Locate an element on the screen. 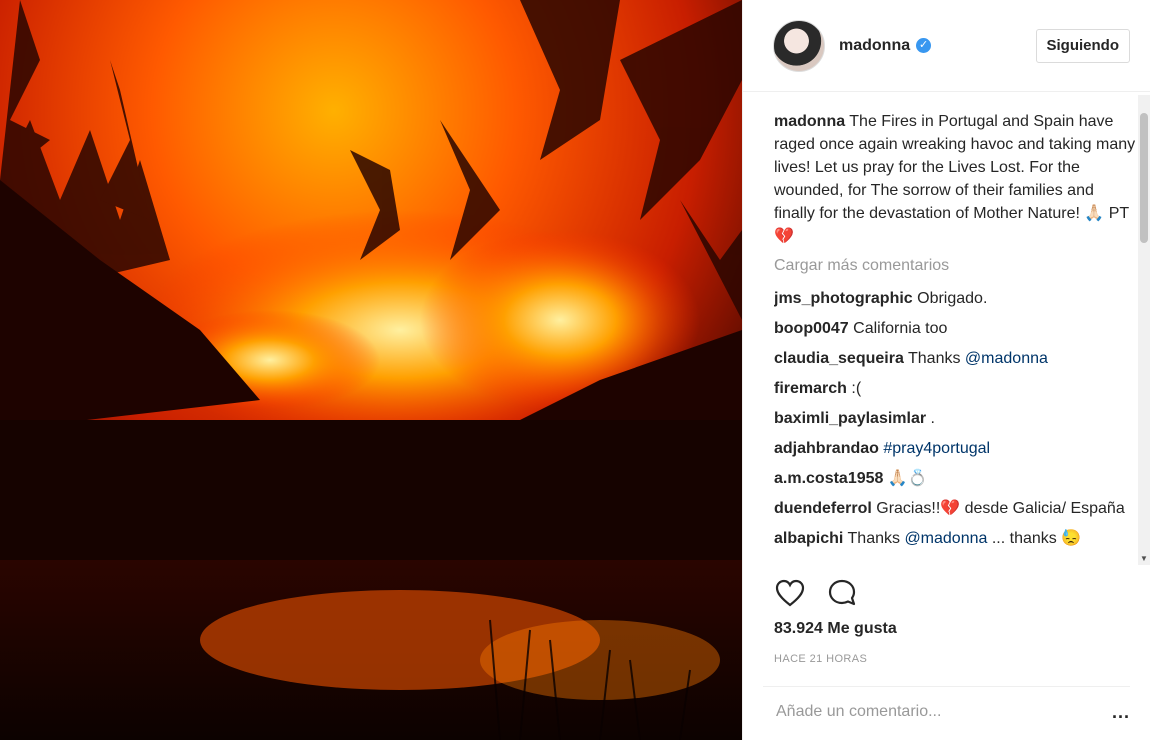 The height and width of the screenshot is (740, 1150). comment-username: a.m.costa1958 is located at coordinates (828, 478).